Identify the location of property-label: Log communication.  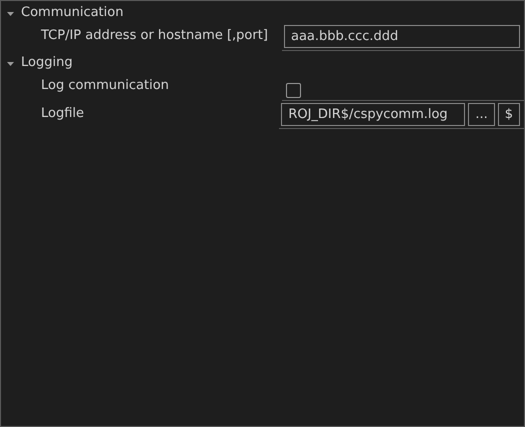
(105, 86).